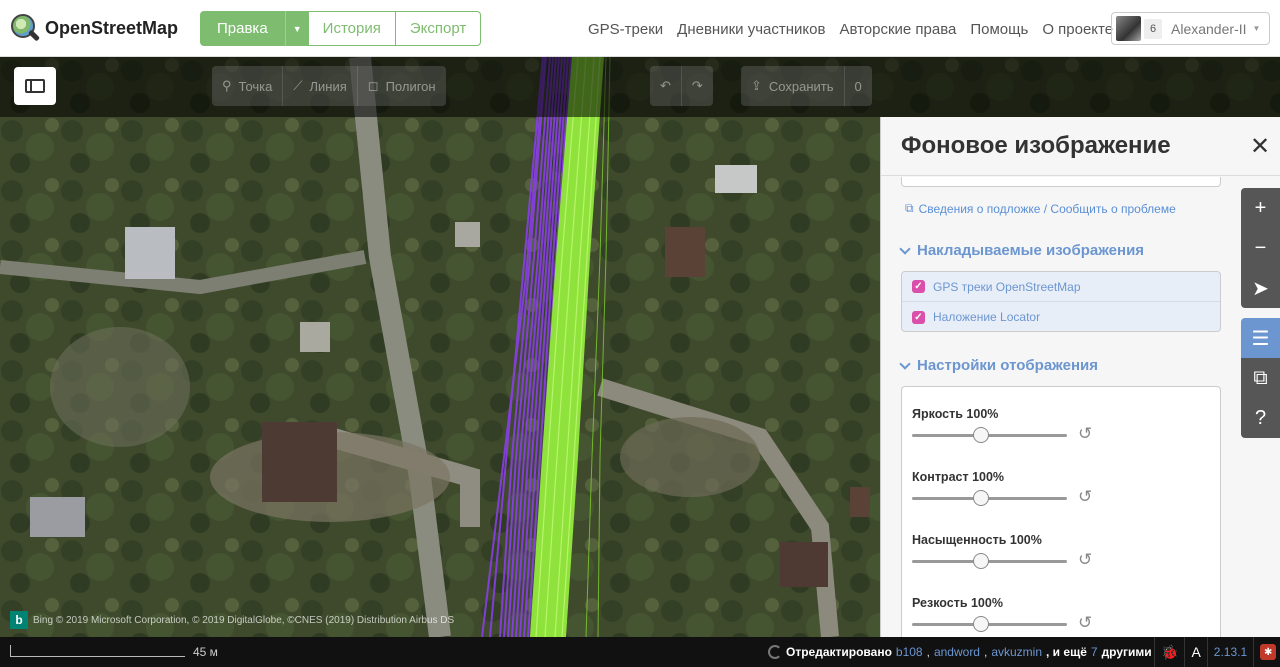  Describe the element at coordinates (205, 652) in the screenshot. I see `scale-label: 45 м` at that location.